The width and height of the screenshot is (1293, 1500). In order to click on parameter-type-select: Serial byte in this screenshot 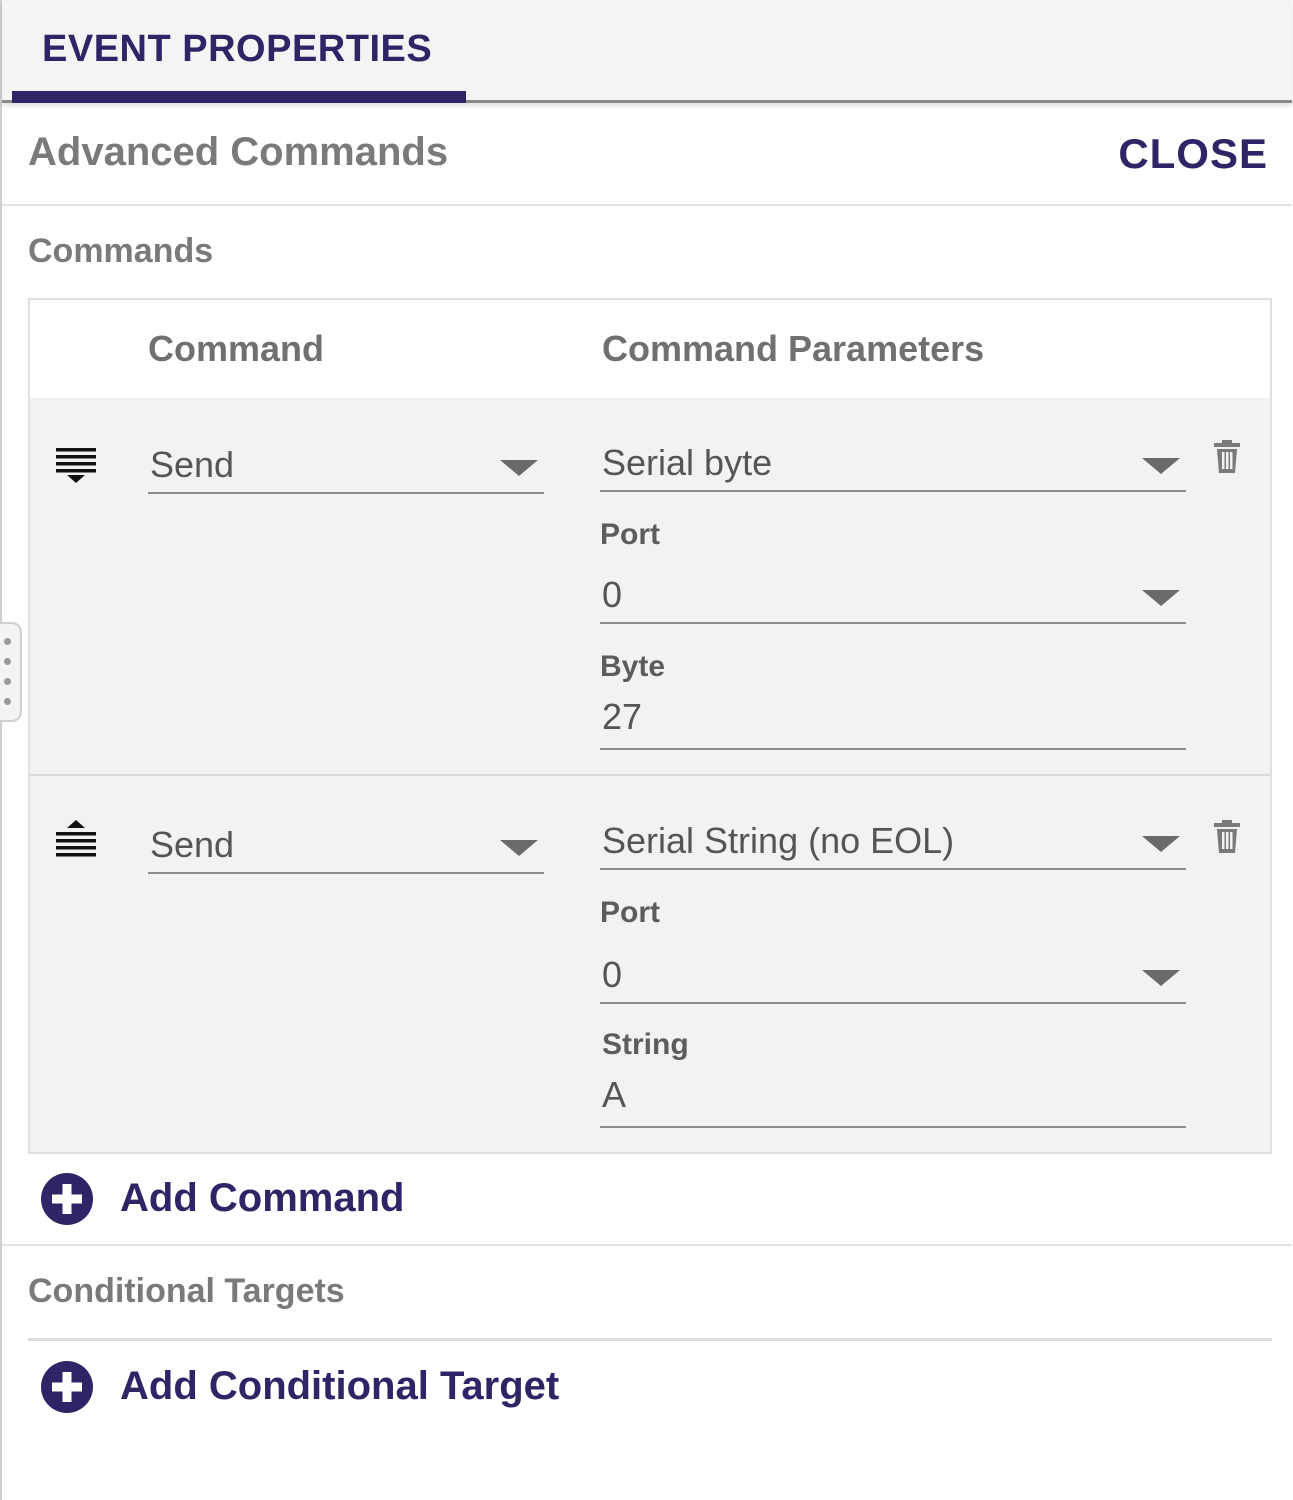, I will do `click(893, 466)`.